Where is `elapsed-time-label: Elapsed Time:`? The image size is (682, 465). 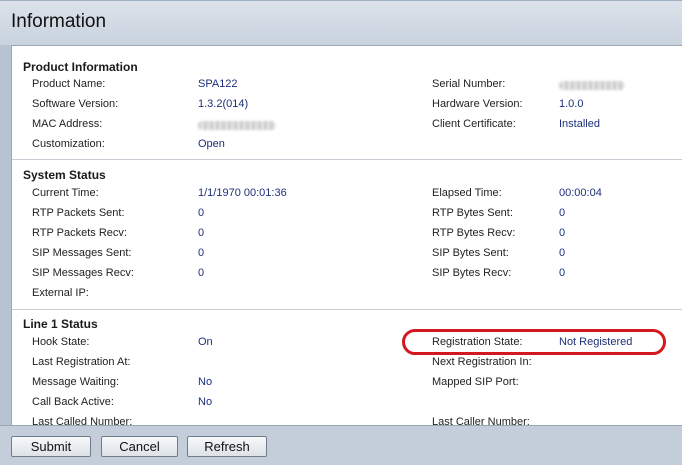 elapsed-time-label: Elapsed Time: is located at coordinates (467, 193).